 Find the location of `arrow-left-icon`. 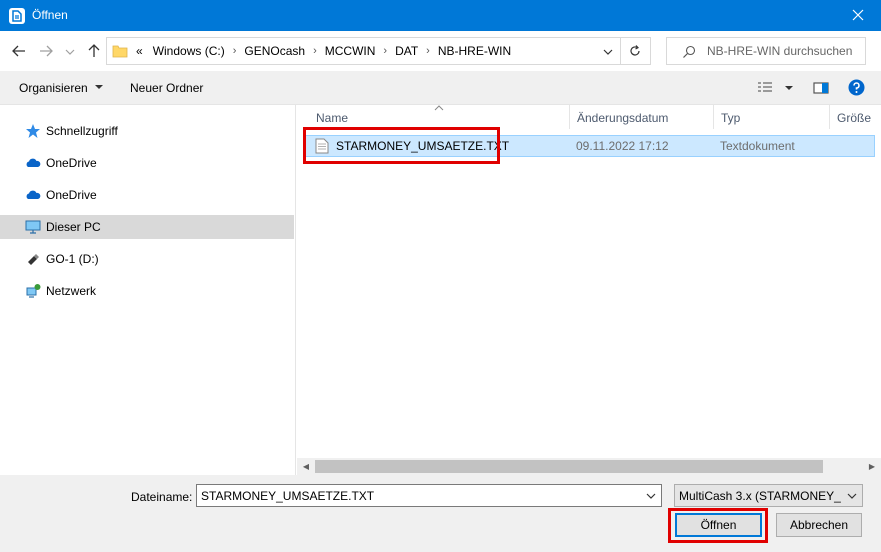

arrow-left-icon is located at coordinates (18, 51).